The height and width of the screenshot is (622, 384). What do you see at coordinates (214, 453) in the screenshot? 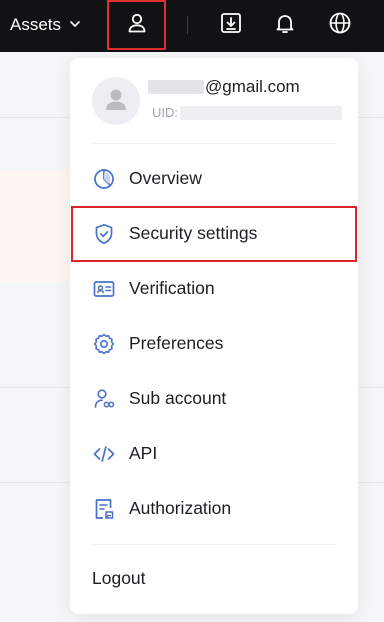
I see `menu-item-api: API` at bounding box center [214, 453].